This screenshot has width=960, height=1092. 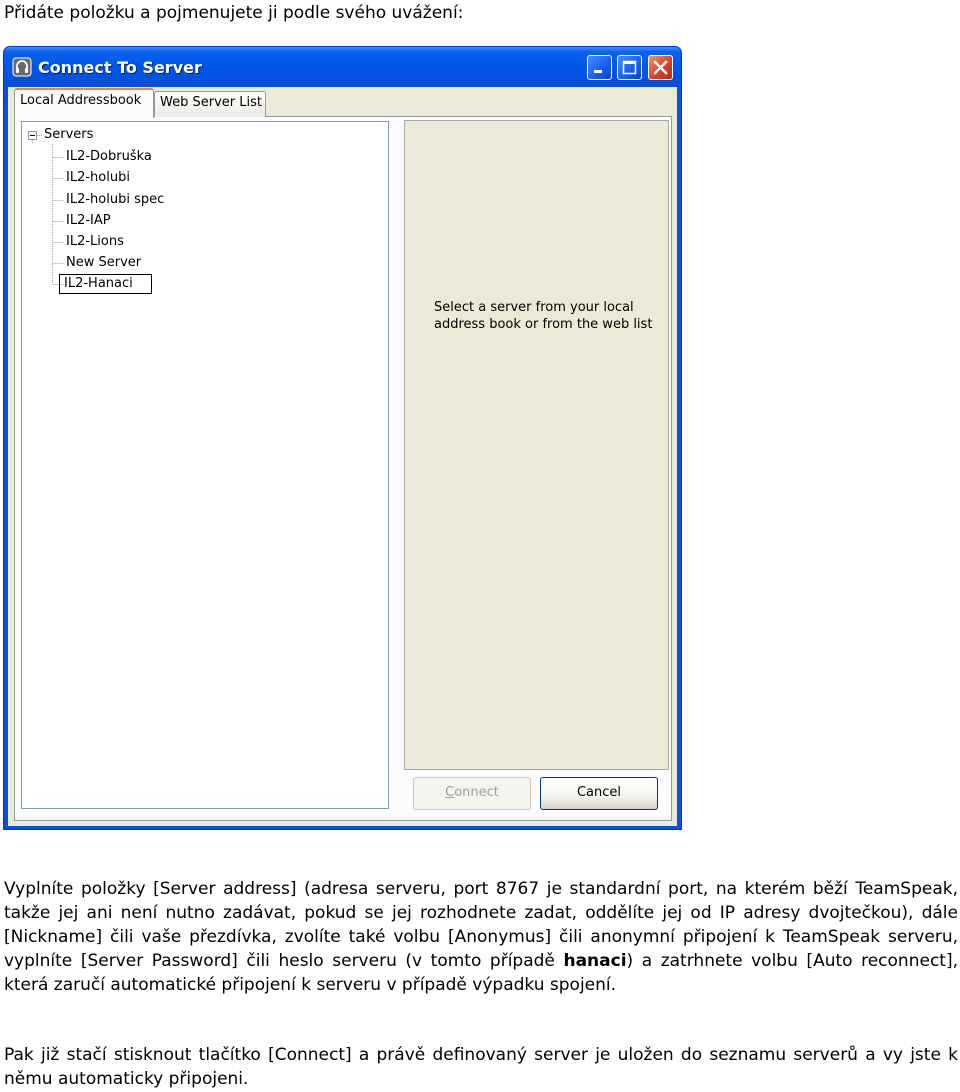 I want to click on para1-bold: hanaci, so click(x=595, y=961).